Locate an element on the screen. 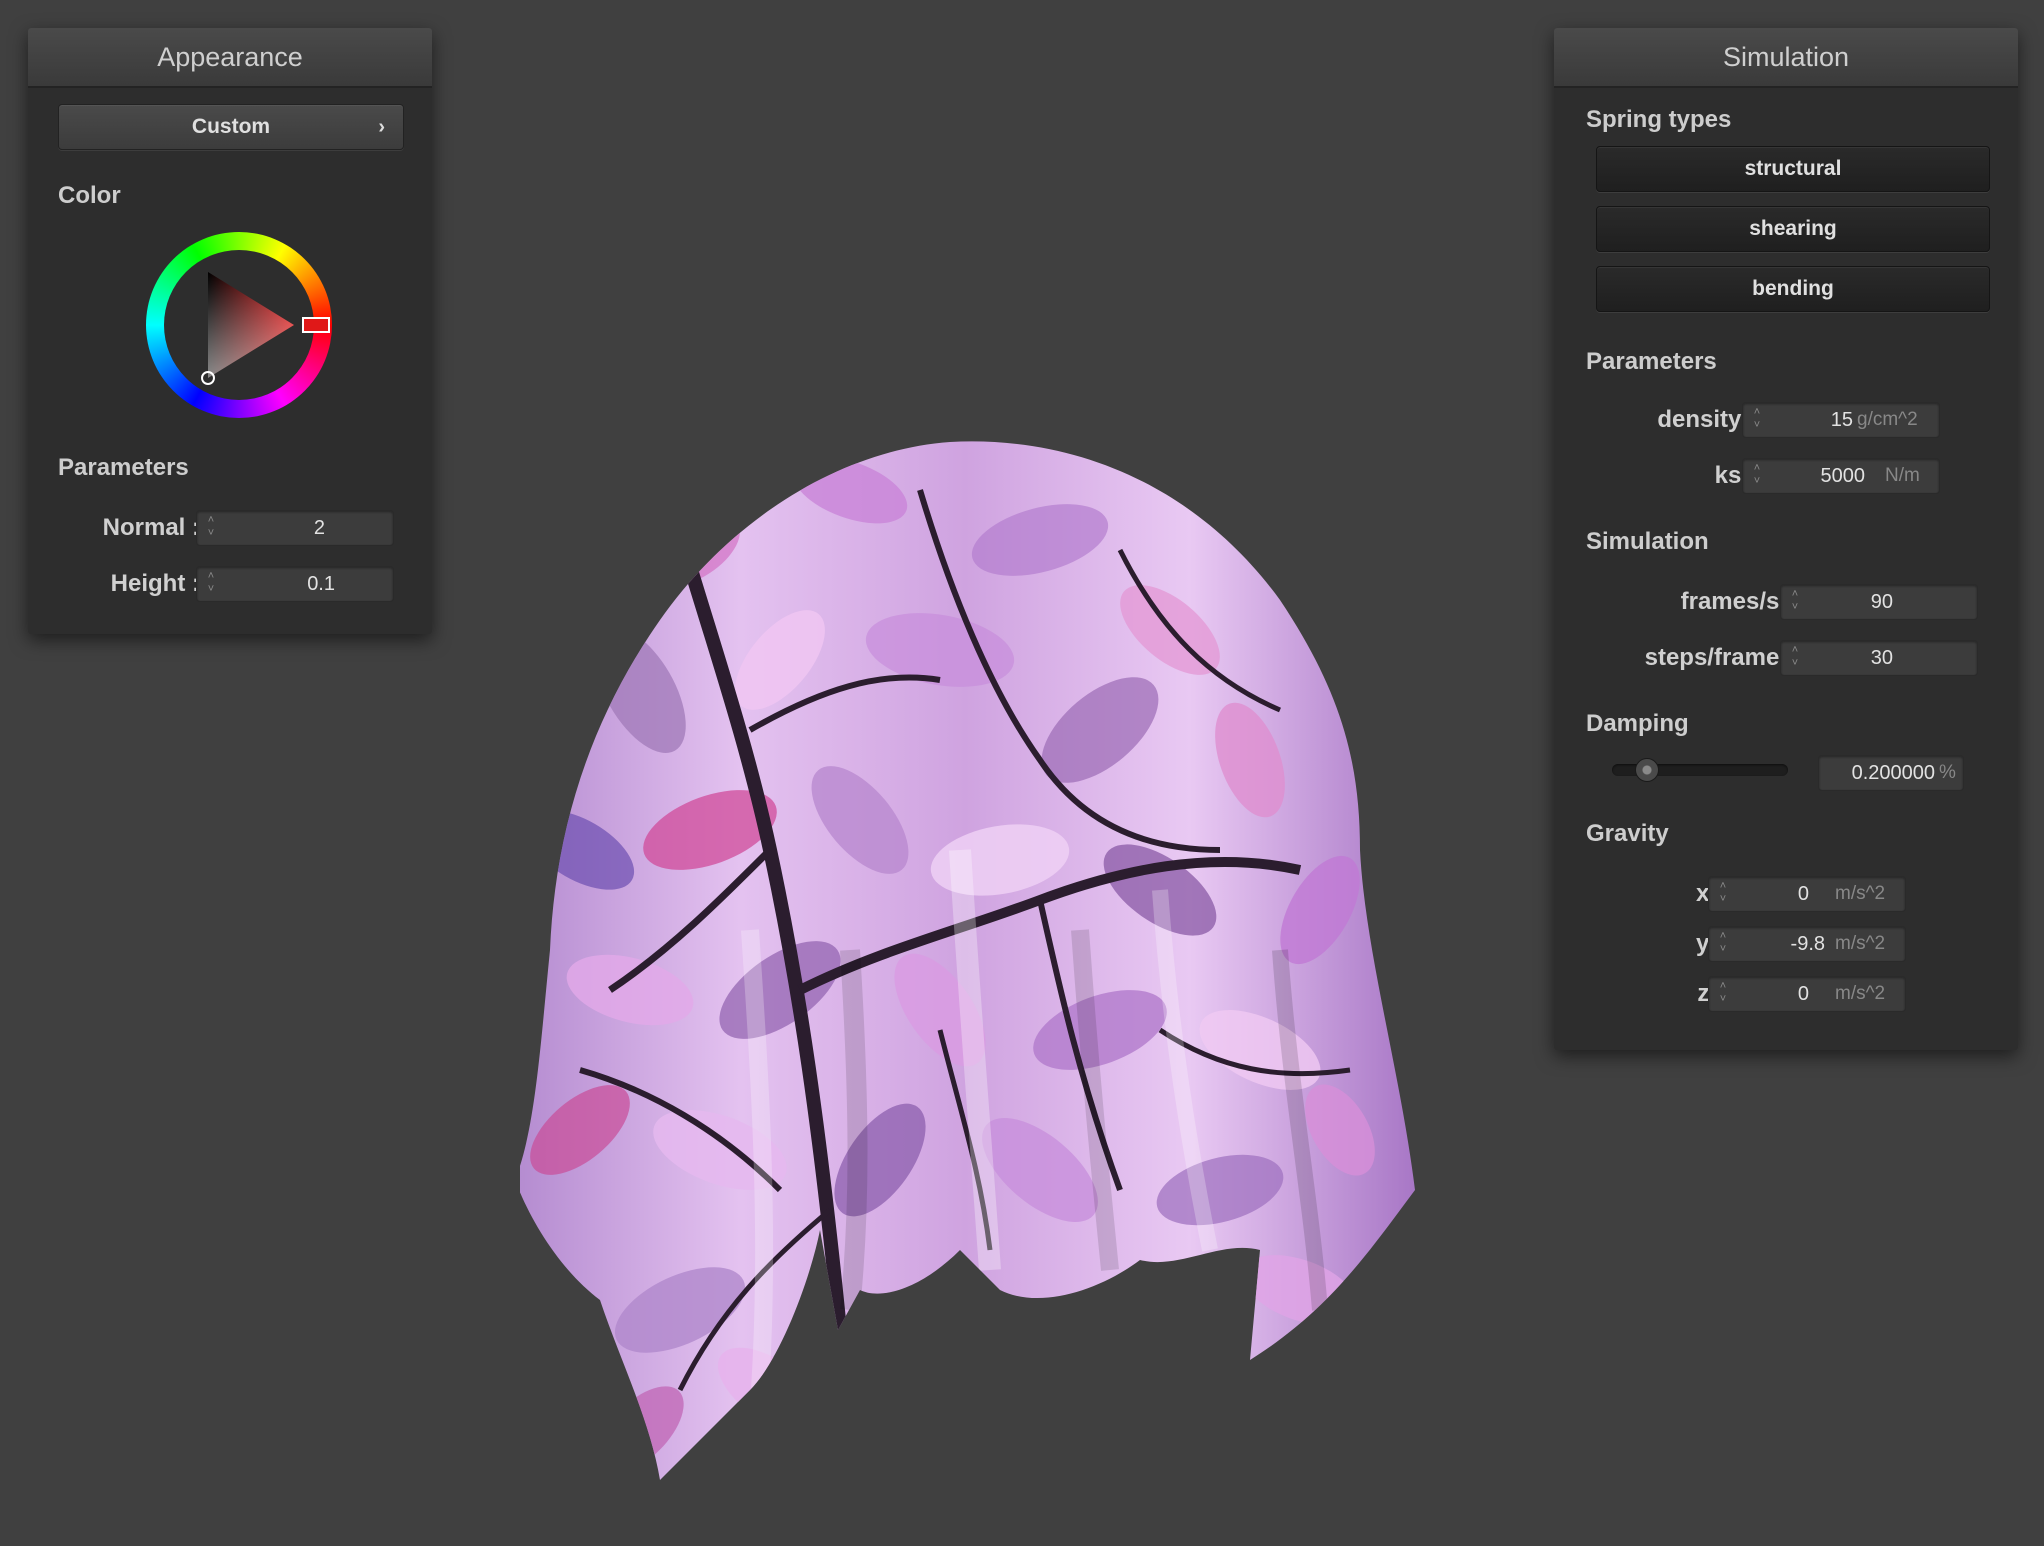 The height and width of the screenshot is (1546, 2044). damping-value: 0.200000 is located at coordinates (1893, 773).